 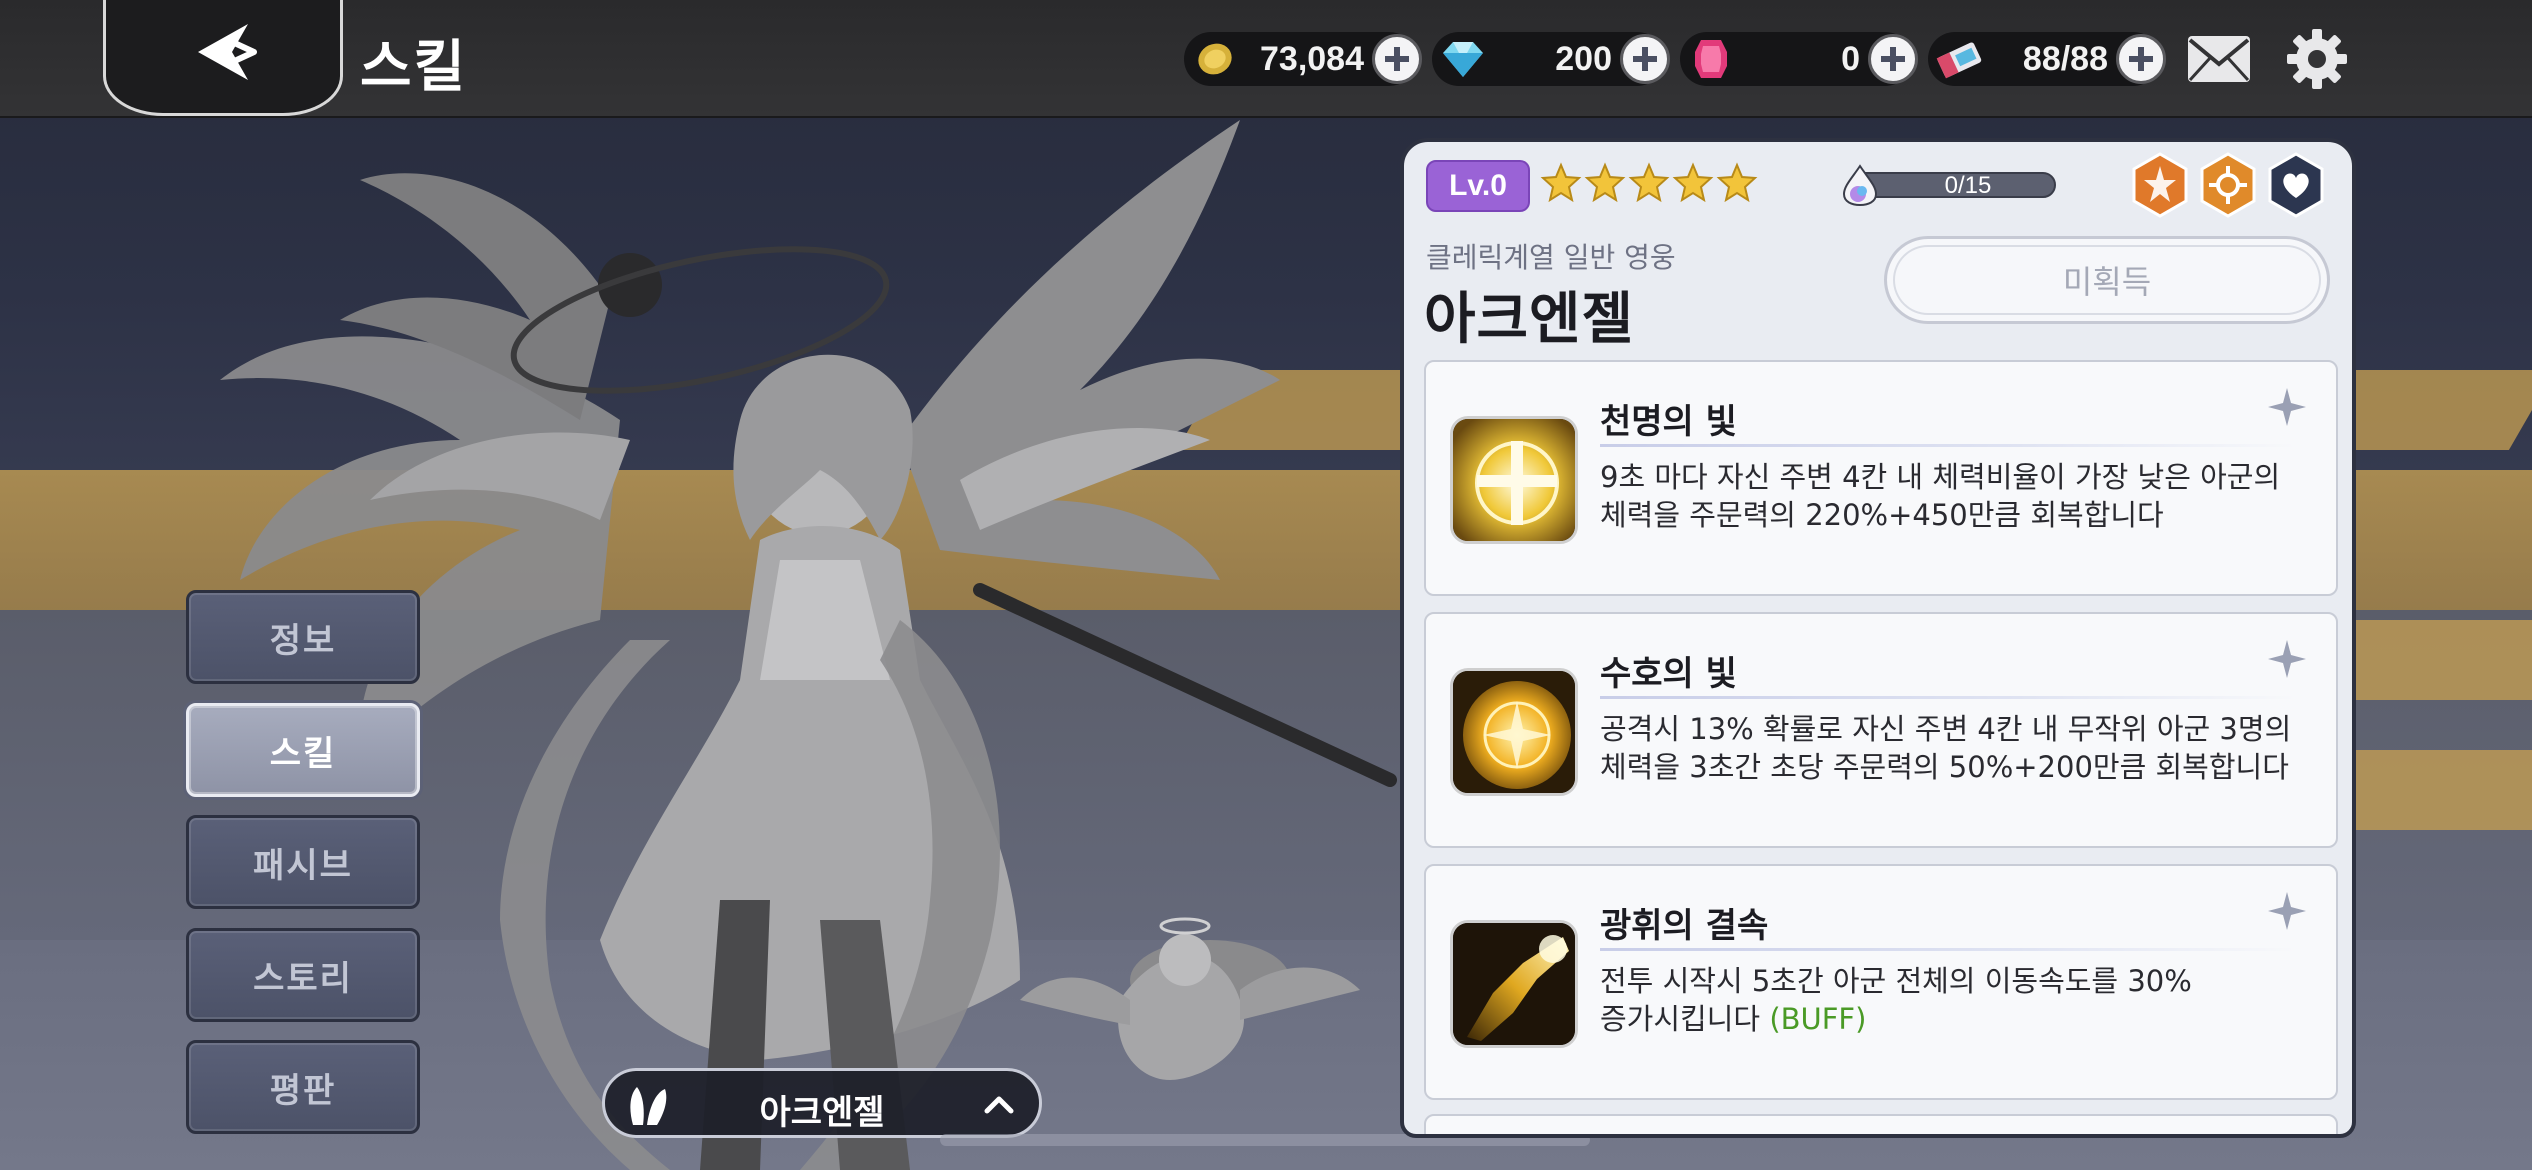 I want to click on skill-name: 광휘의 결속, so click(x=1684, y=926).